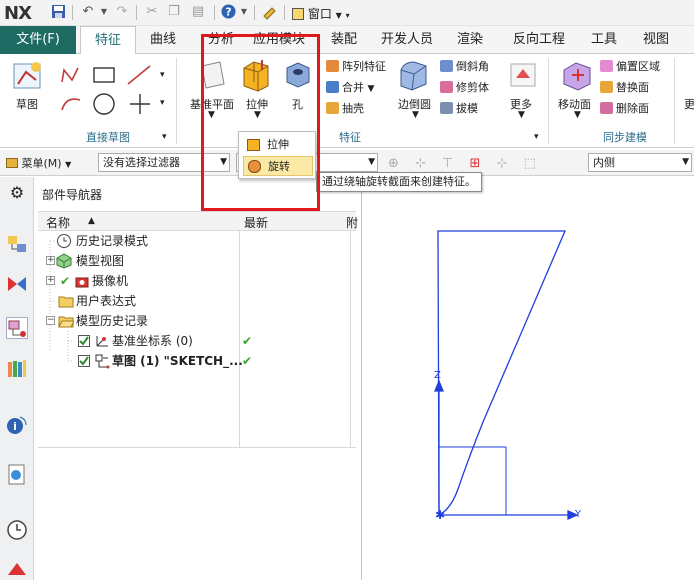 This screenshot has width=694, height=580. Describe the element at coordinates (577, 115) in the screenshot. I see `move-face-dropdown-icon: ▼` at that location.